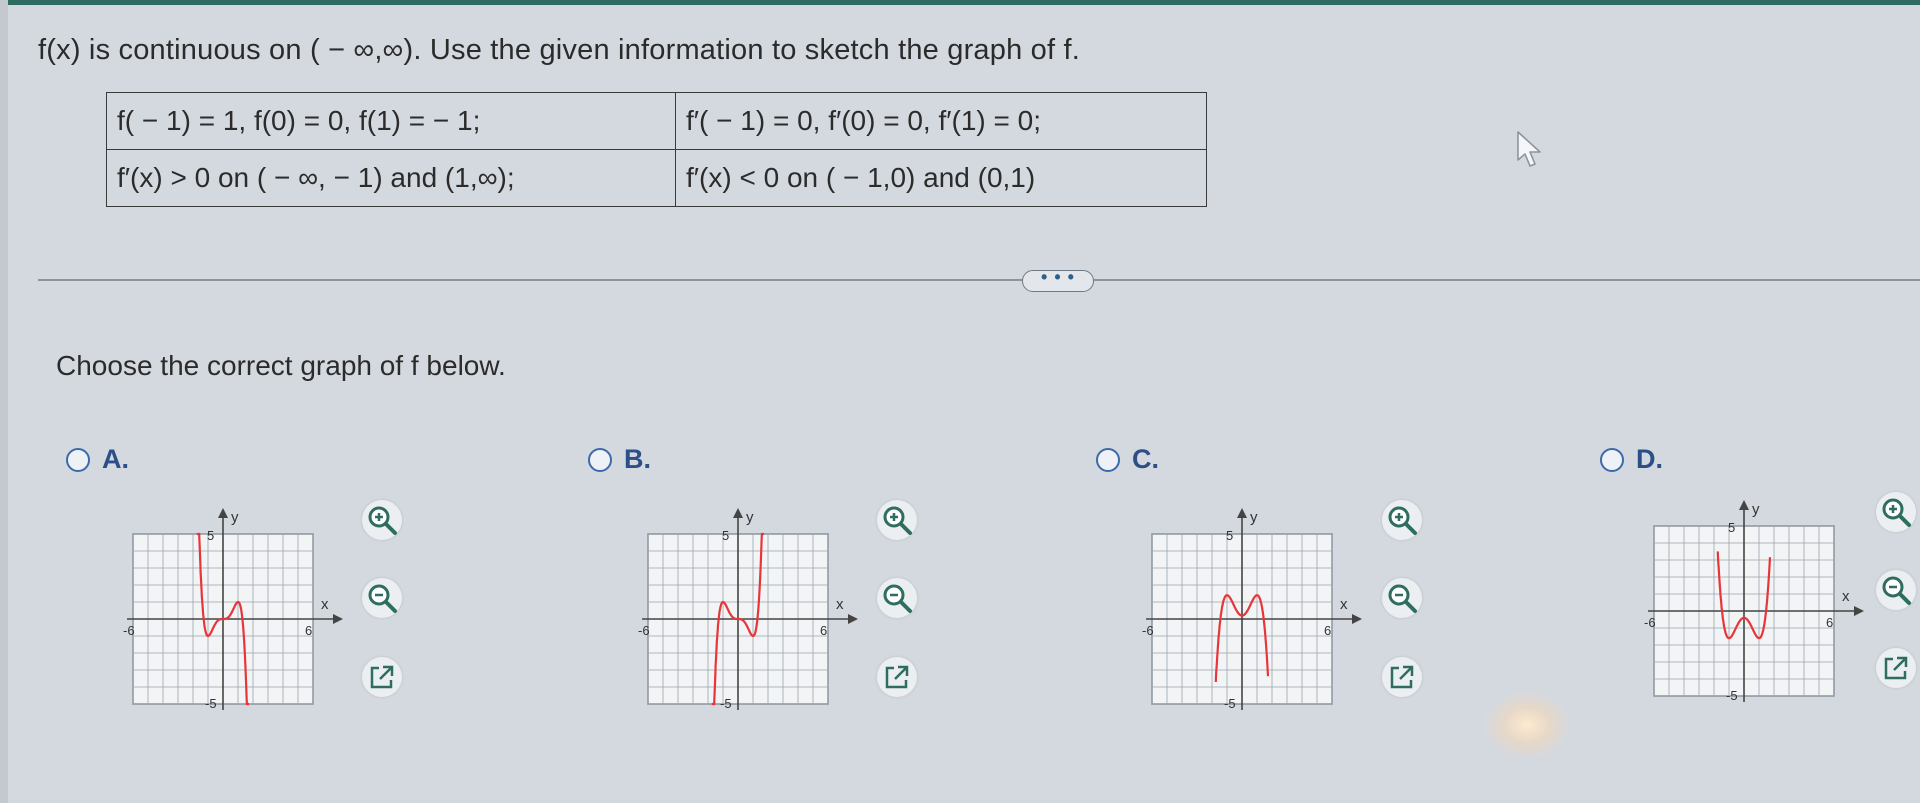 This screenshot has height=803, width=1920. I want to click on option-c-radio, so click(1108, 459).